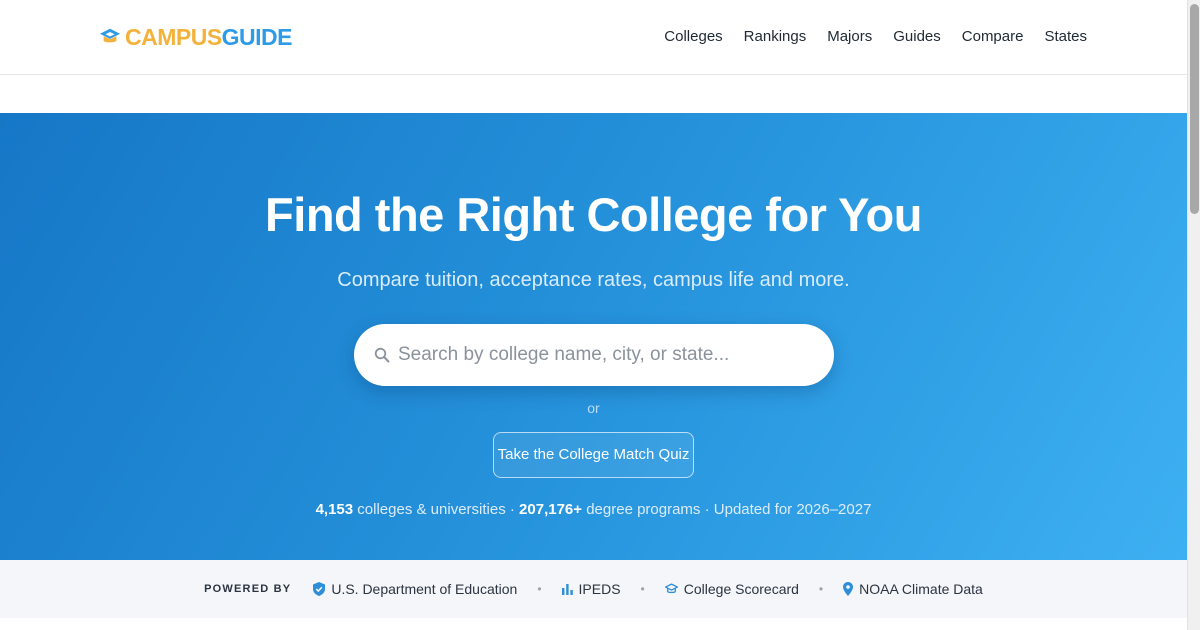 The image size is (1200, 630). Describe the element at coordinates (849, 37) in the screenshot. I see `nav-item-majors: Majors` at that location.